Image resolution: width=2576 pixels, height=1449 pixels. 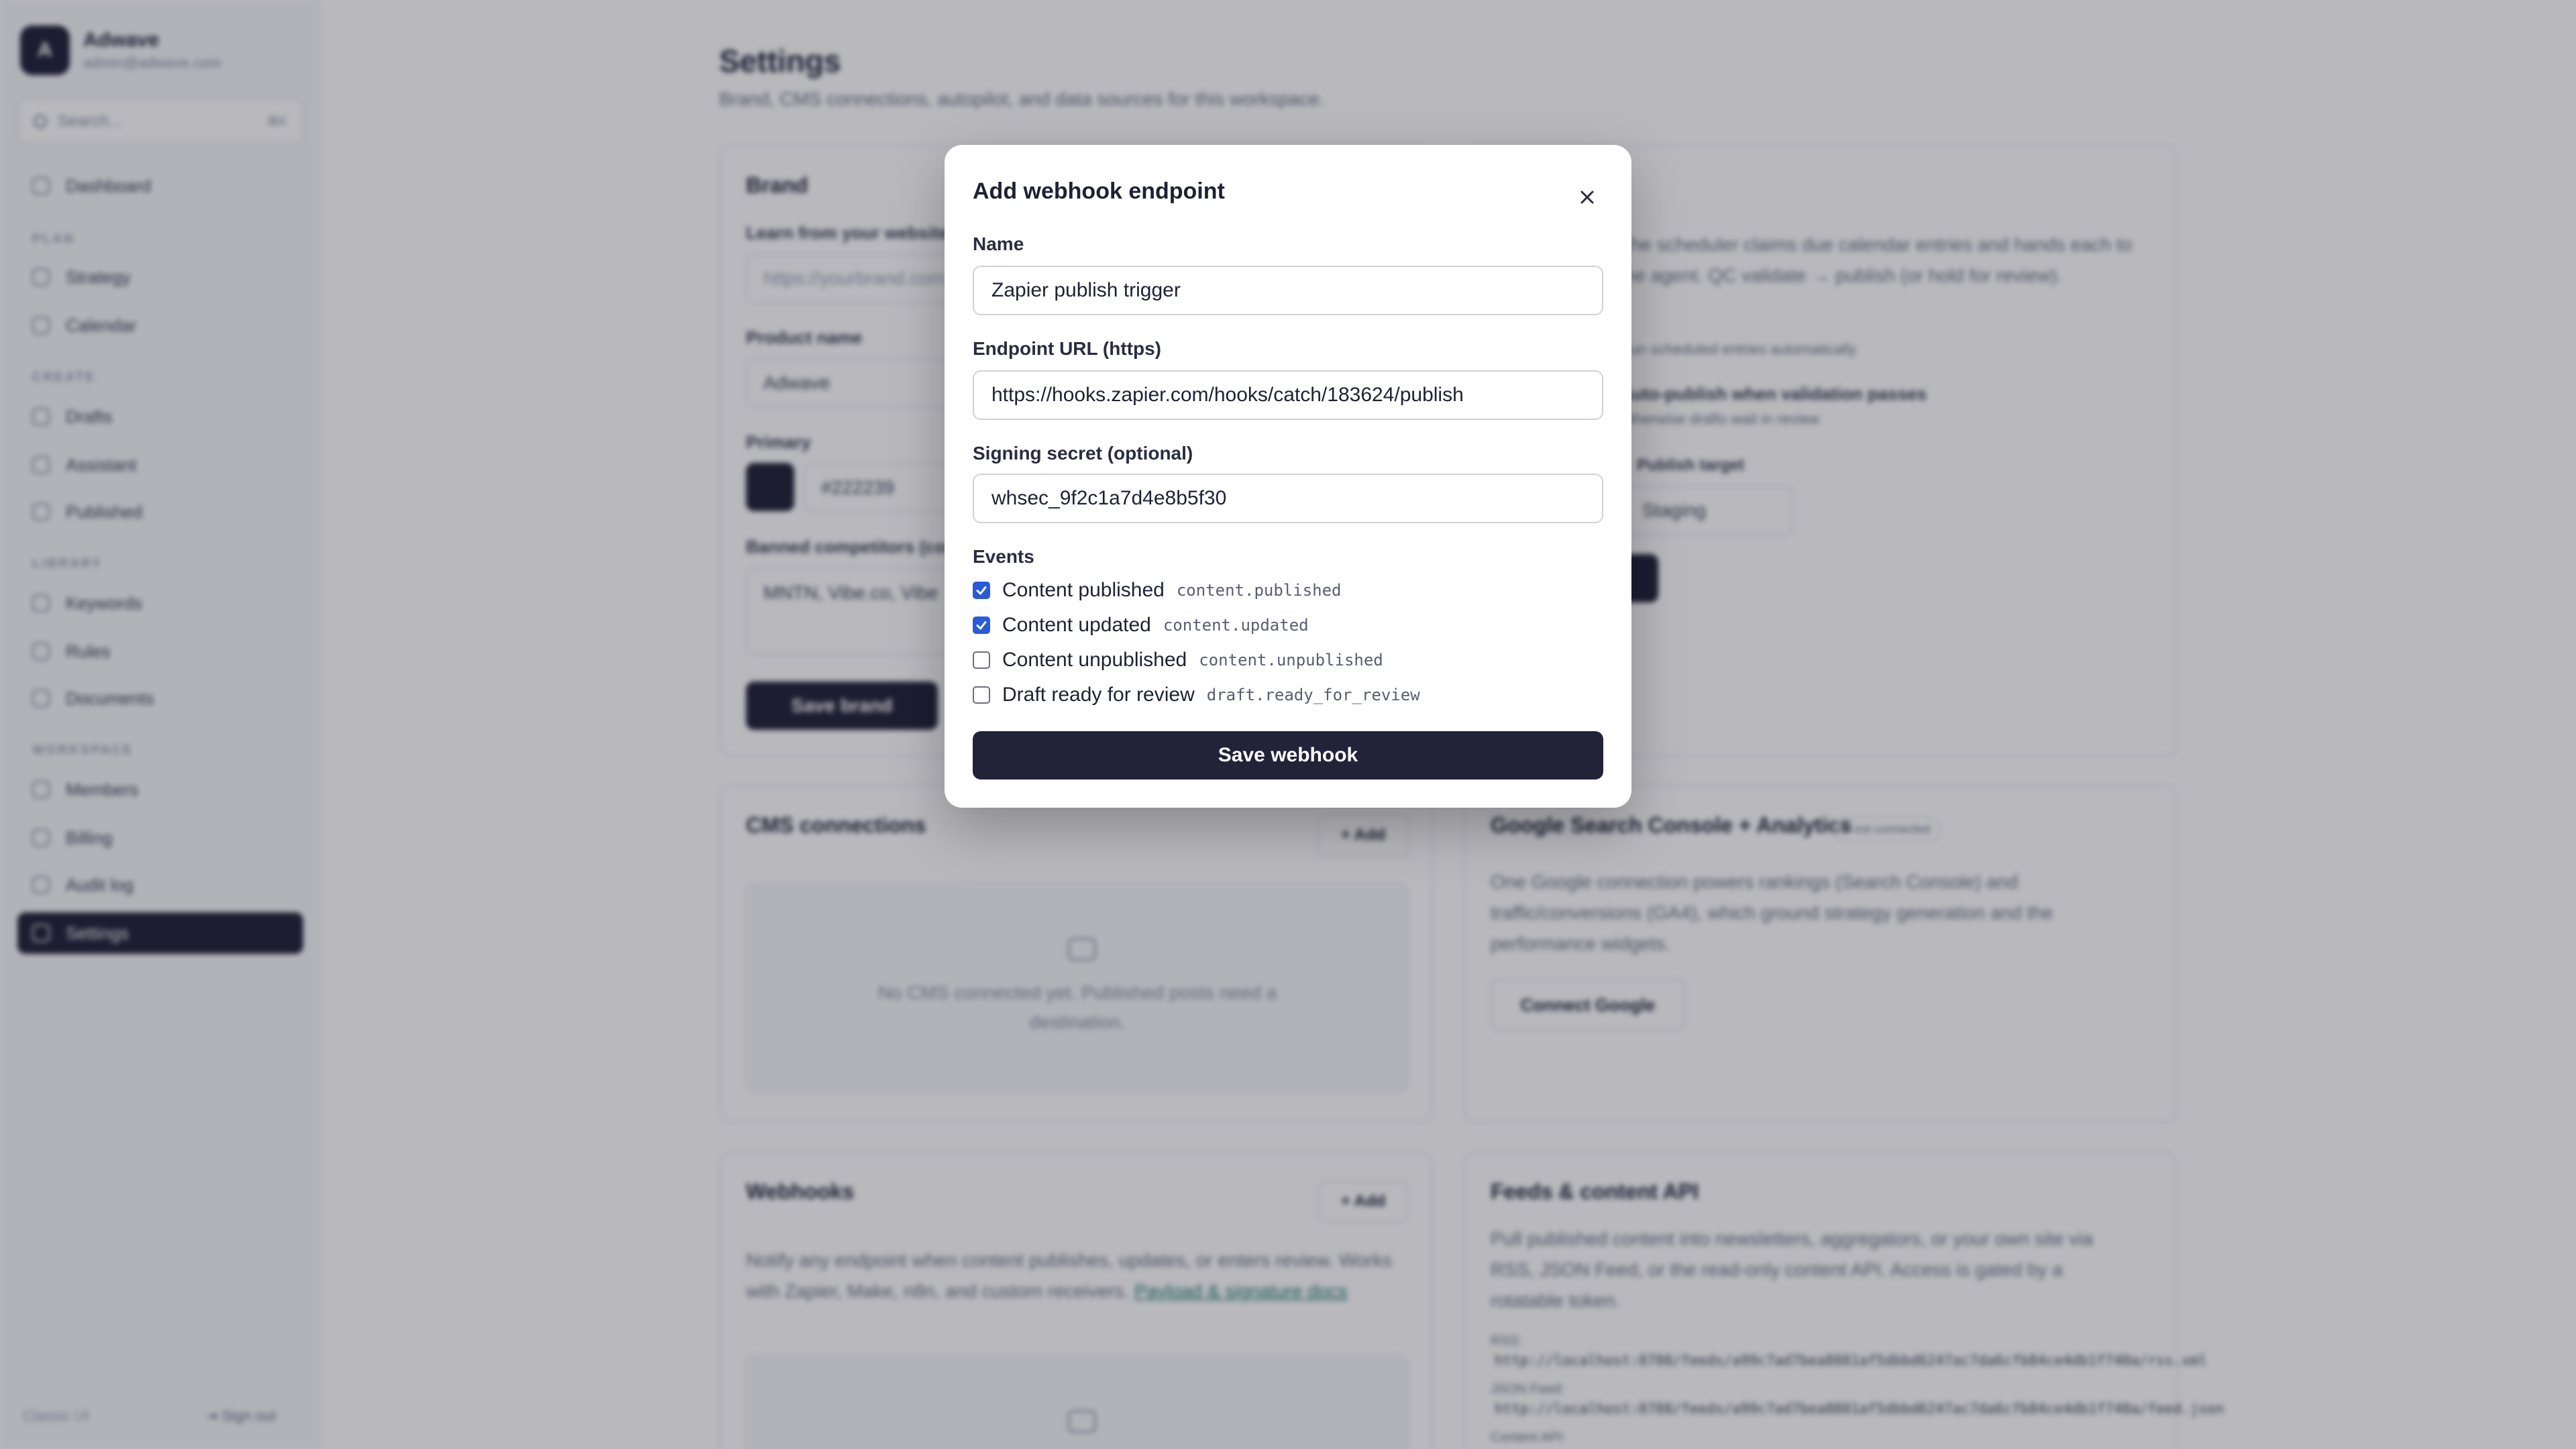 I want to click on event-label: Content unpublished, so click(x=1094, y=660).